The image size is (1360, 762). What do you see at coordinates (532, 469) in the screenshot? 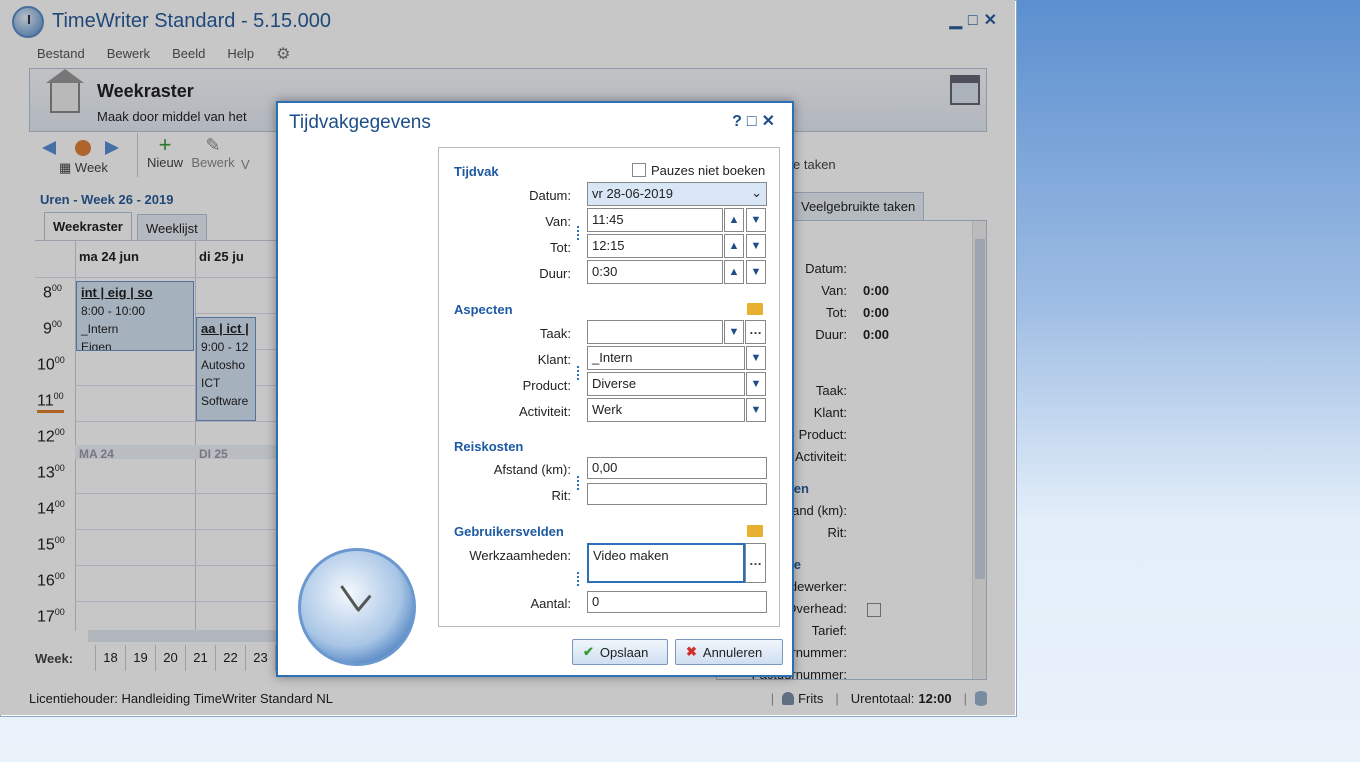
I see `label-afstand: Afstand (km):` at bounding box center [532, 469].